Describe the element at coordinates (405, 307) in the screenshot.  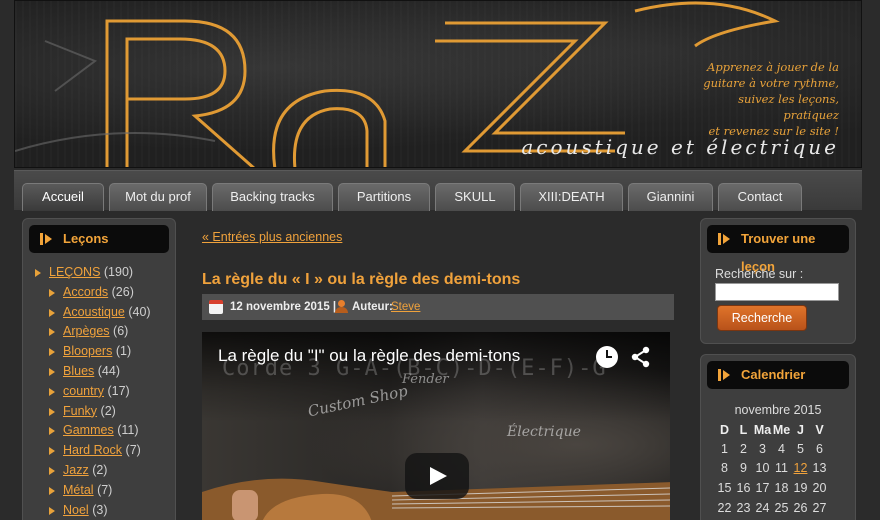
I see `author-link: Steve` at that location.